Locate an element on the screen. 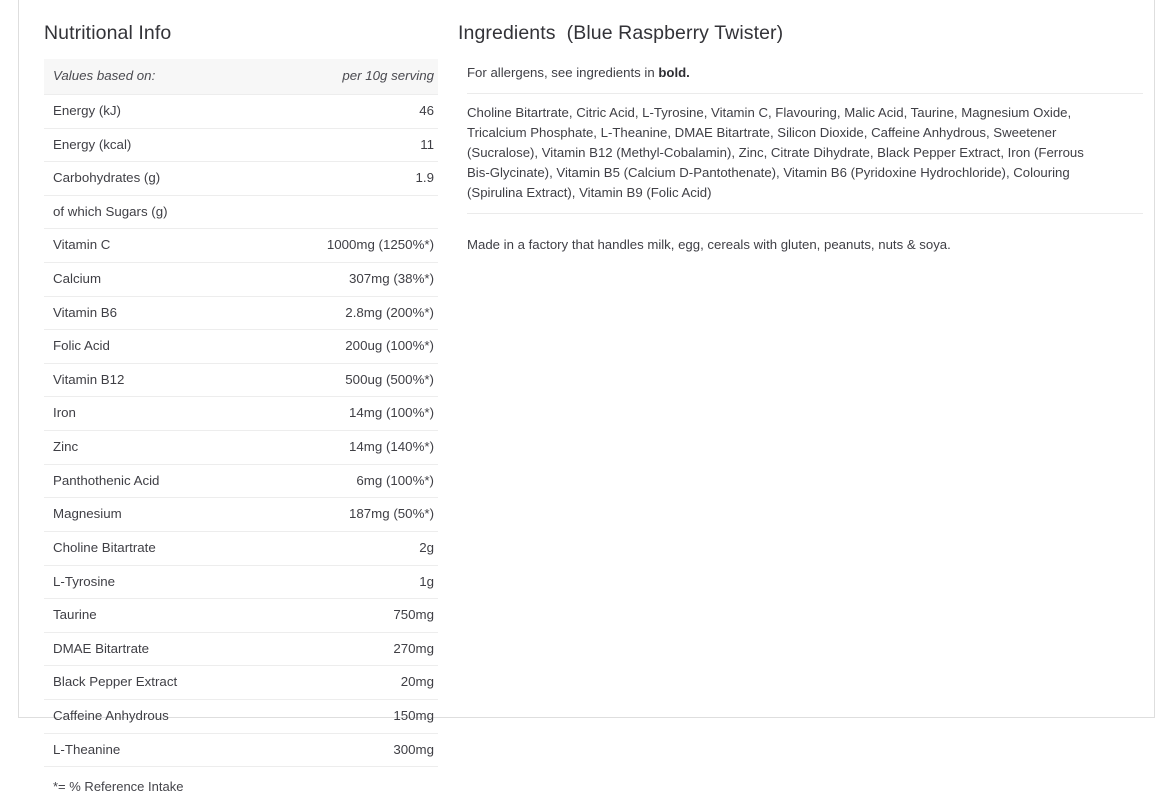 This screenshot has width=1175, height=796. table-row: Panthothenic Acid 6mg (100%*) is located at coordinates (241, 481).